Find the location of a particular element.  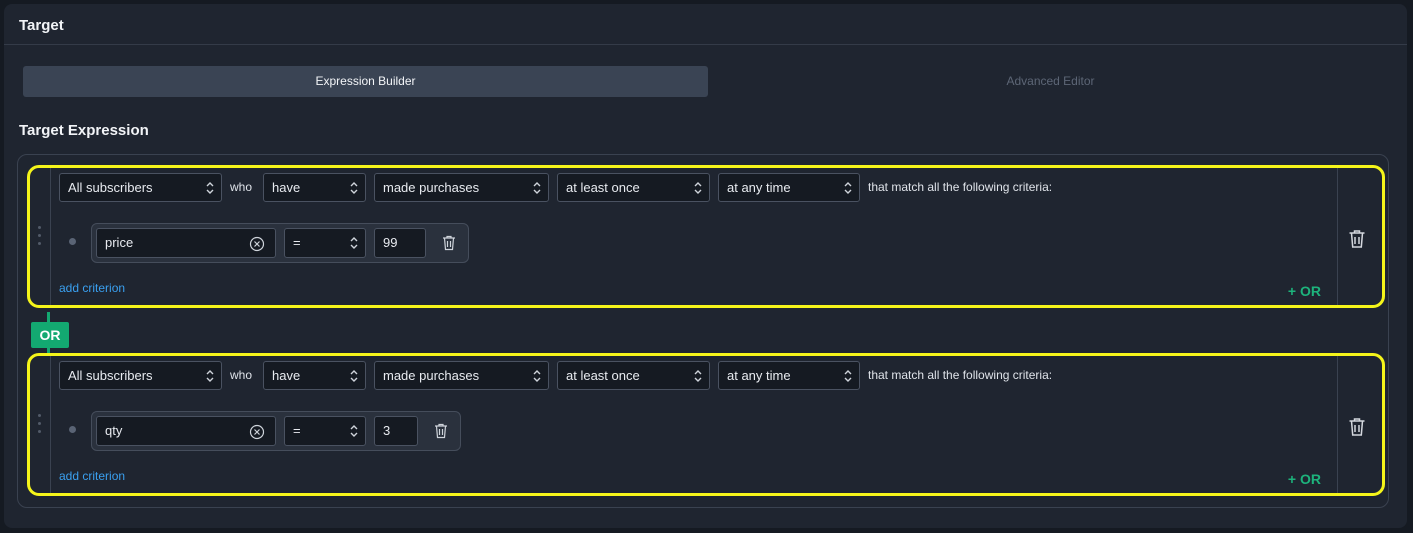

editor-tabs: Expression Builder Advanced Editor is located at coordinates (708, 81).